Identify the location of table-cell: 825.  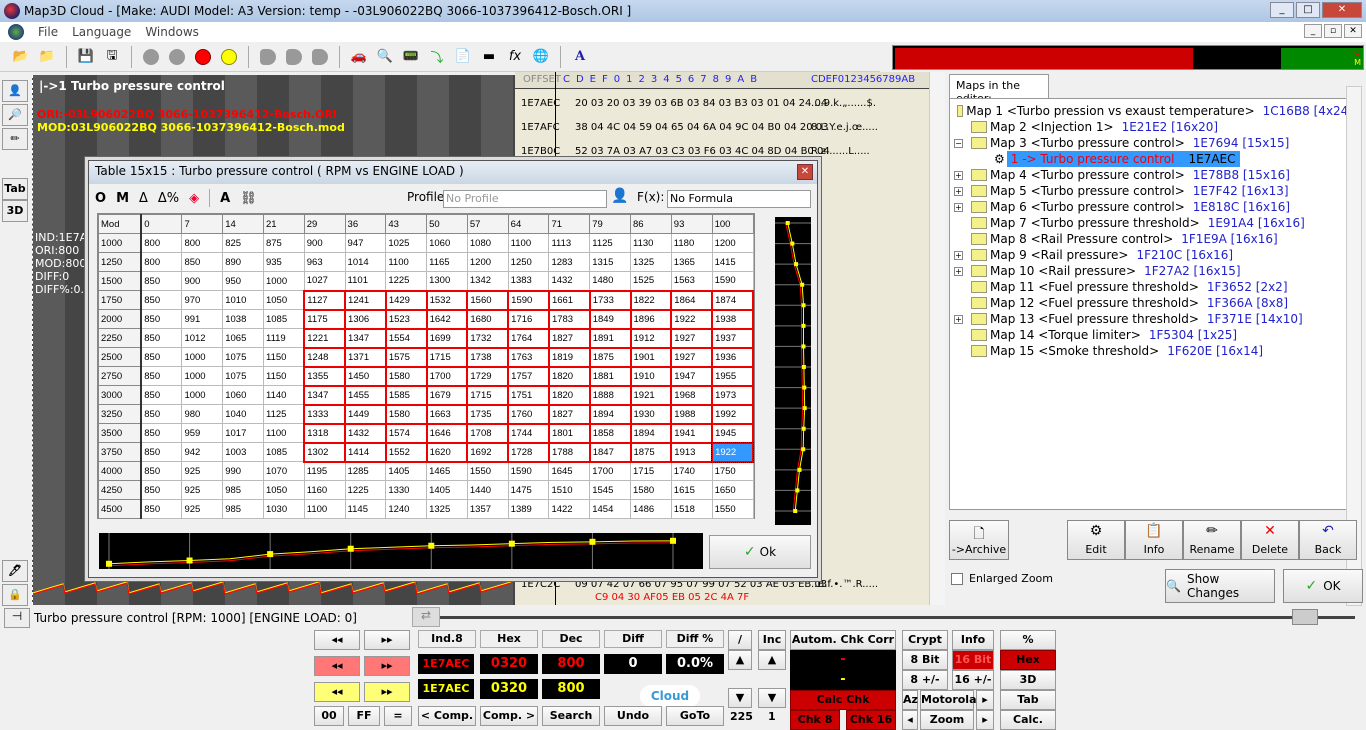
(243, 243).